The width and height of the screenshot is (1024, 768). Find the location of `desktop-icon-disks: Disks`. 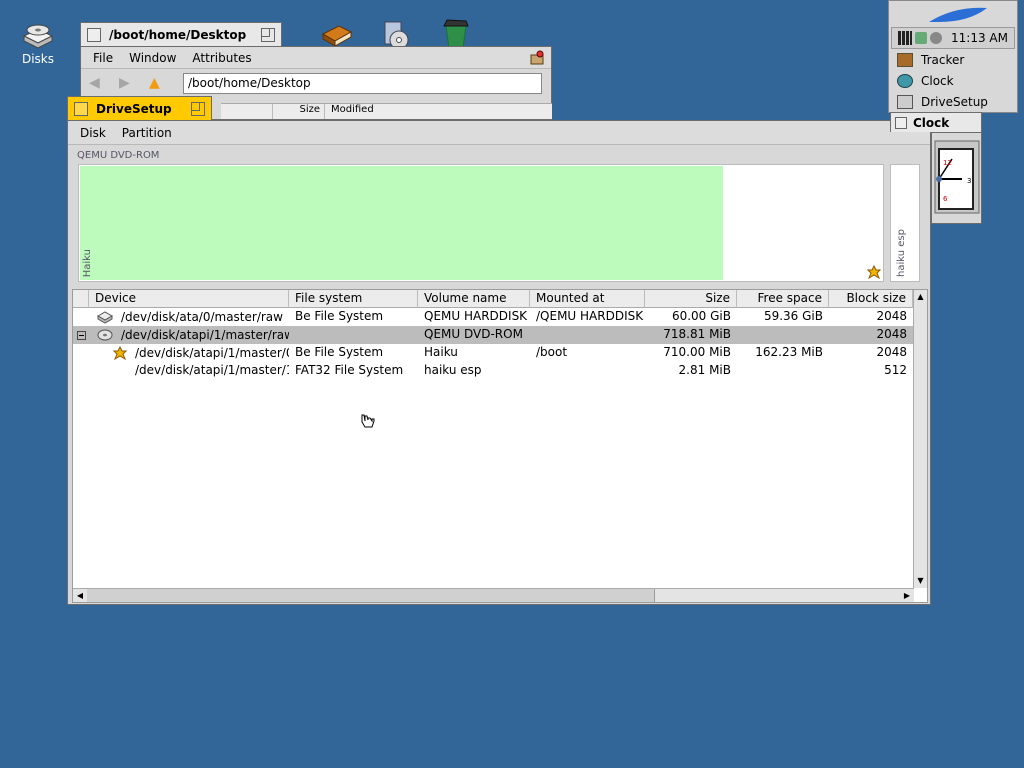

desktop-icon-disks: Disks is located at coordinates (38, 43).